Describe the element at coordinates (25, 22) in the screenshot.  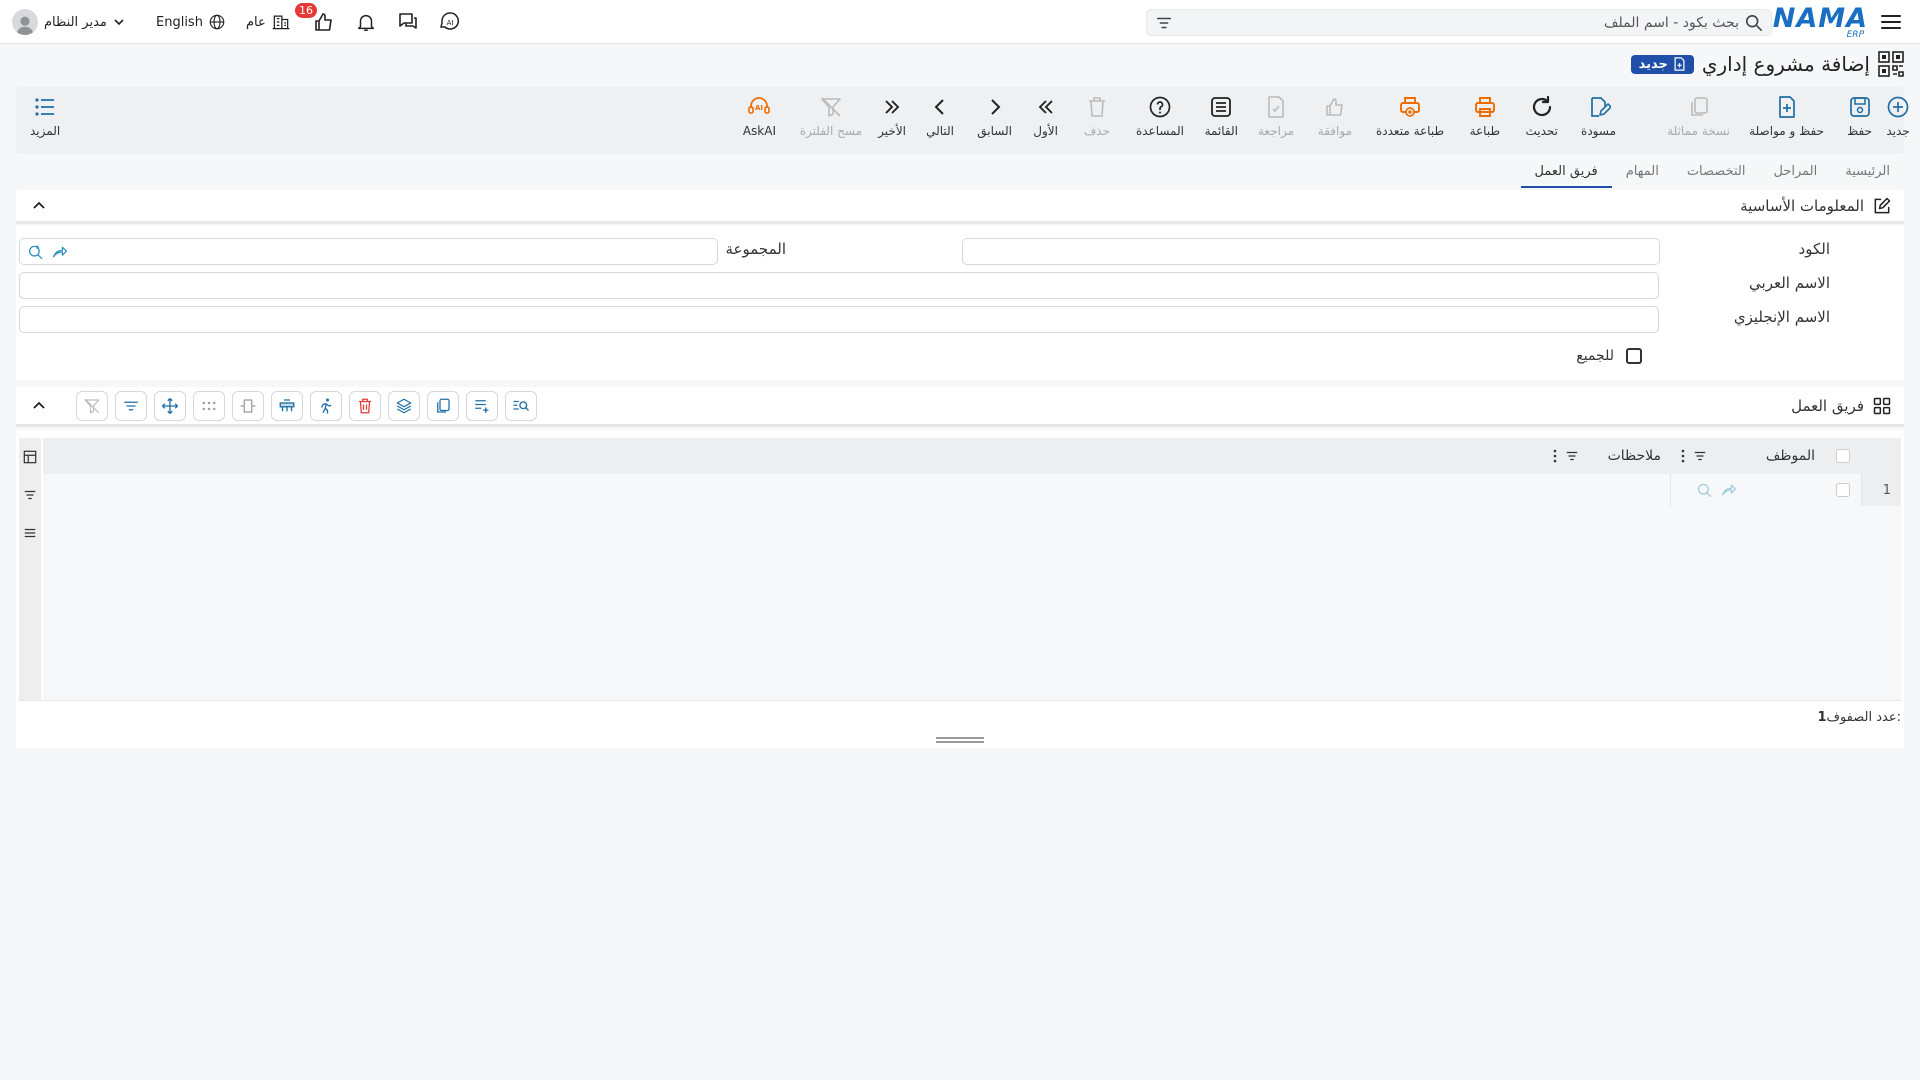
I see `avatar` at that location.